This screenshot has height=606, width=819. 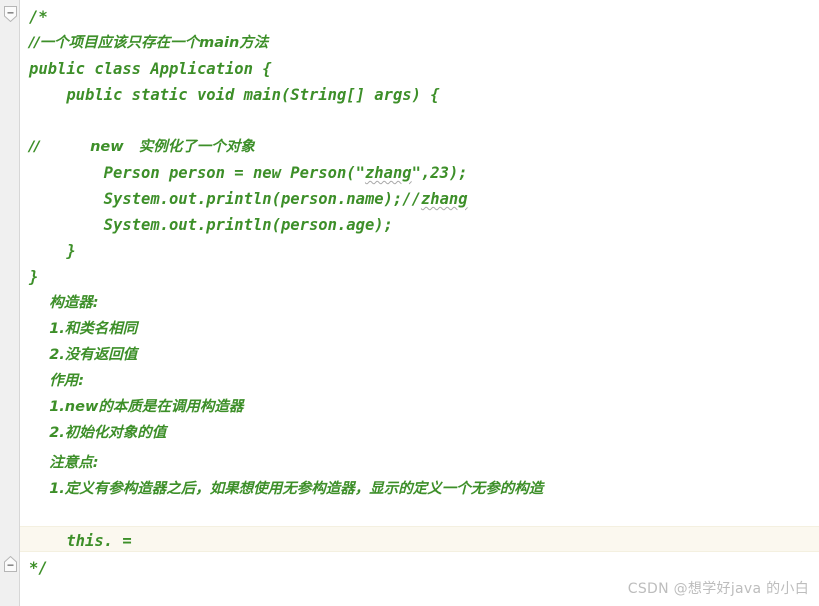 What do you see at coordinates (419, 489) in the screenshot?
I see `code-line: 1.定义有参构造器之后，如果想使用无参构造器，显示的定义一个无参的构造` at bounding box center [419, 489].